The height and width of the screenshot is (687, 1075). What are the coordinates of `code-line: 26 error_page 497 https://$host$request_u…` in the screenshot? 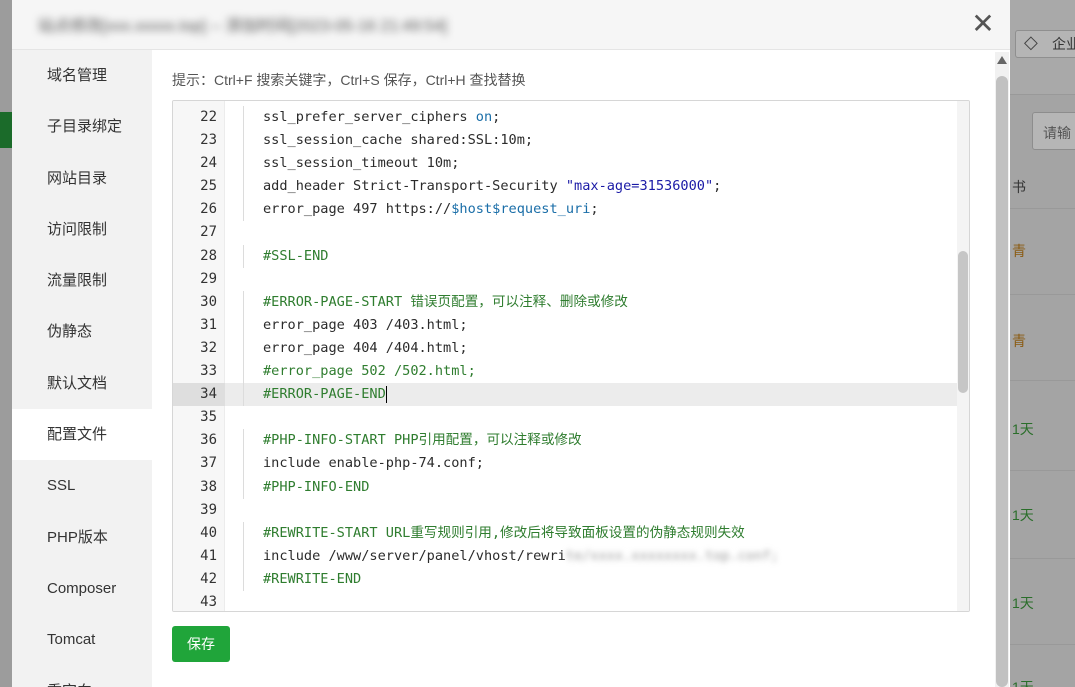 It's located at (571, 210).